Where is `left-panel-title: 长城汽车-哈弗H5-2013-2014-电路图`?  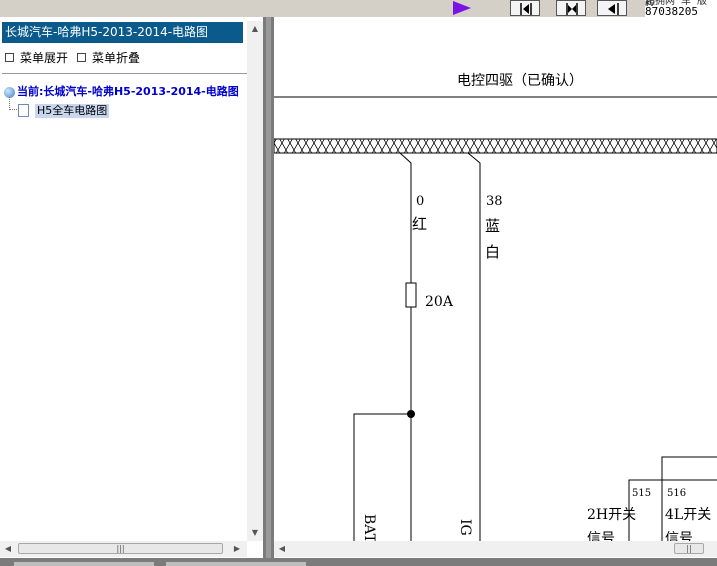
left-panel-title: 长城汽车-哈弗H5-2013-2014-电路图 is located at coordinates (122, 32).